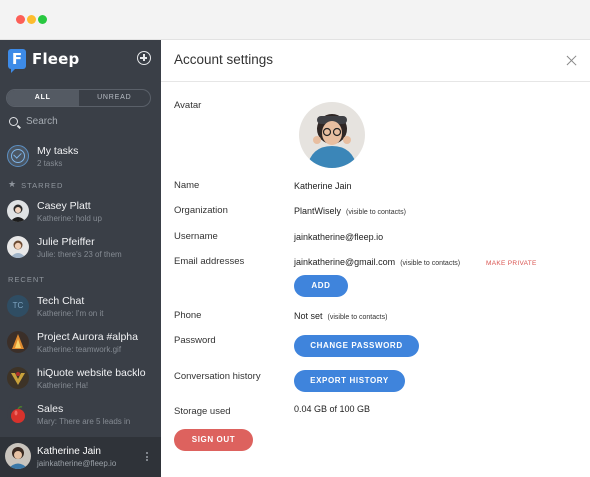 The height and width of the screenshot is (477, 590). Describe the element at coordinates (79, 349) in the screenshot. I see `conversation-preview: Katherine: teamwork.gif` at that location.